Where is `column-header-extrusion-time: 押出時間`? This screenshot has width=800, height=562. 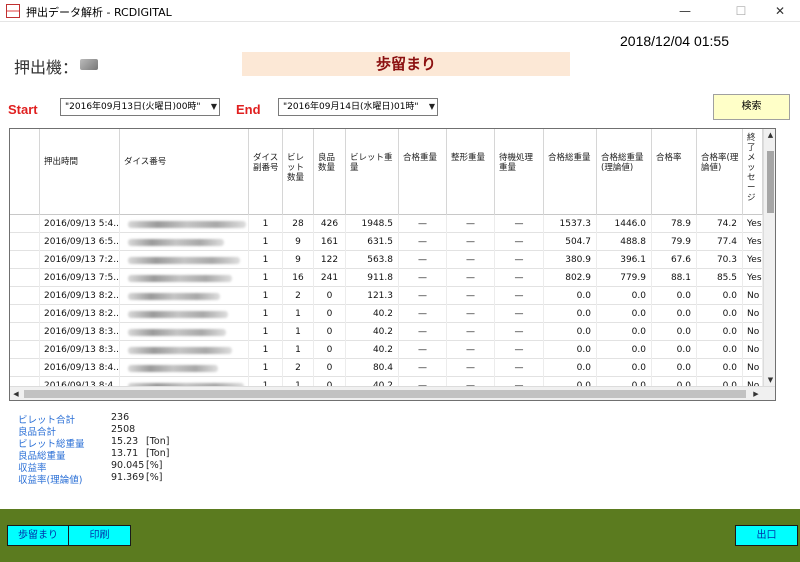
column-header-extrusion-time: 押出時間 is located at coordinates (80, 172).